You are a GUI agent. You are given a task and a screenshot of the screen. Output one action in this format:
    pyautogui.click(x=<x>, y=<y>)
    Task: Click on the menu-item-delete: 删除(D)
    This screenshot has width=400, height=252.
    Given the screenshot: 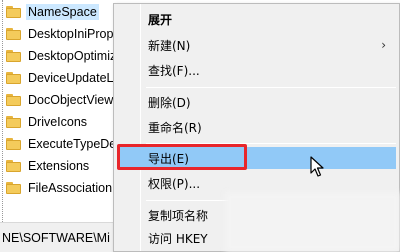 What is the action you would take?
    pyautogui.click(x=256, y=102)
    